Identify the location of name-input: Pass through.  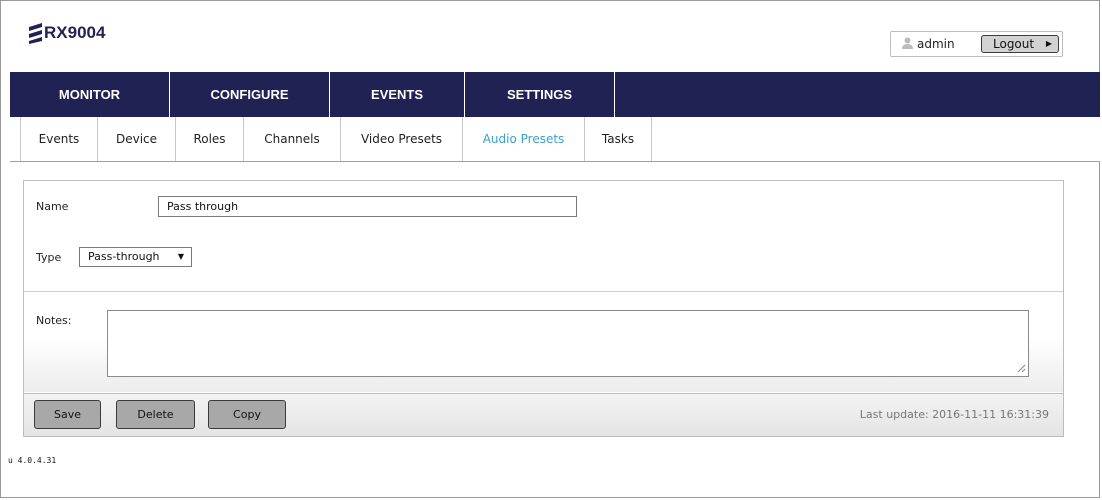
(367, 206).